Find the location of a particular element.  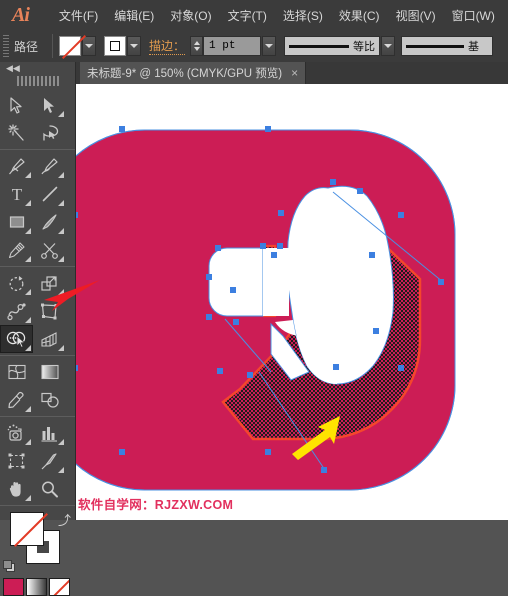

stepper-down-icon is located at coordinates (196, 49).